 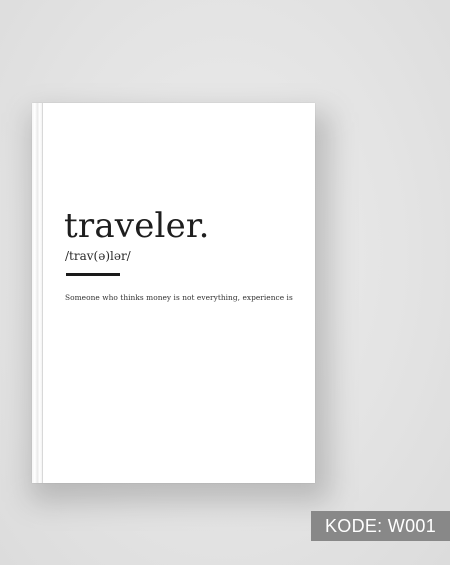 What do you see at coordinates (37, 293) in the screenshot?
I see `notebook-spine` at bounding box center [37, 293].